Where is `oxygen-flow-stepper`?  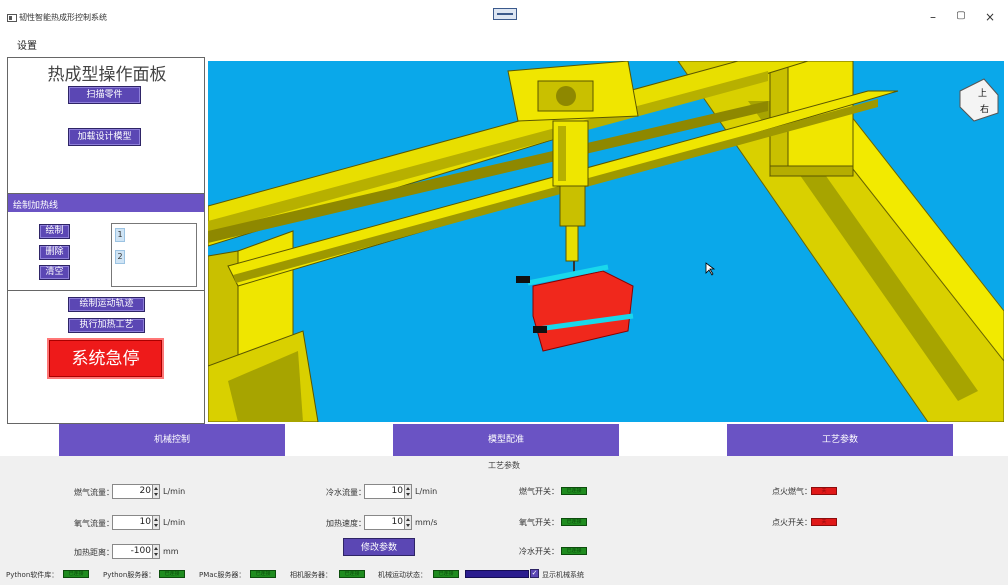
oxygen-flow-stepper is located at coordinates (156, 522).